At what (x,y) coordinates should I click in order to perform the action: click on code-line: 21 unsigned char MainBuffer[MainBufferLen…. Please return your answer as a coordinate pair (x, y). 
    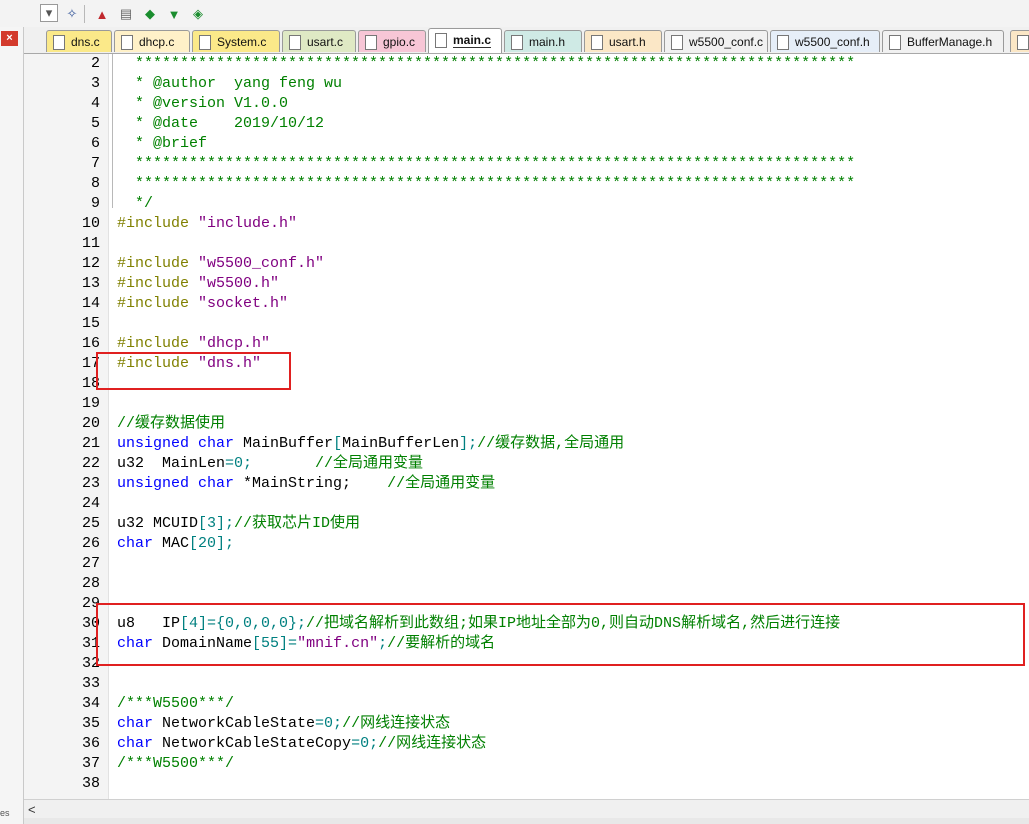
    Looking at the image, I should click on (526, 444).